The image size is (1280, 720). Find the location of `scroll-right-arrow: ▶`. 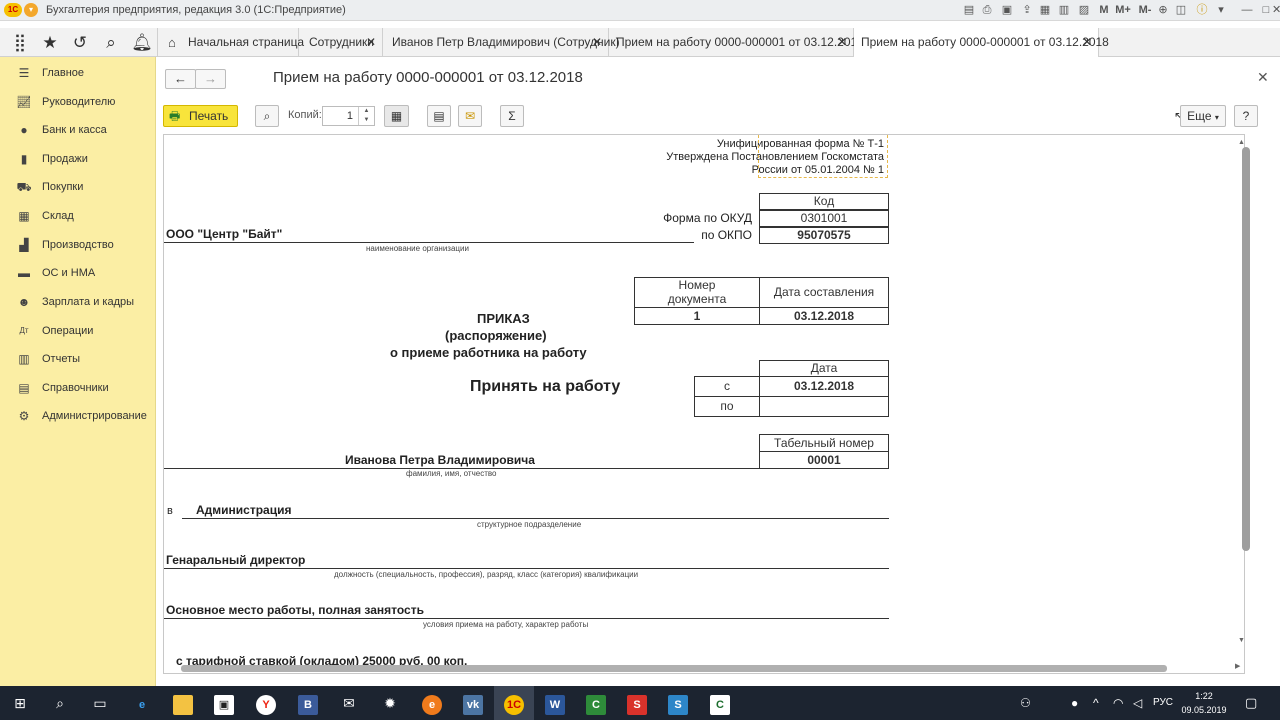

scroll-right-arrow: ▶ is located at coordinates (1237, 666).